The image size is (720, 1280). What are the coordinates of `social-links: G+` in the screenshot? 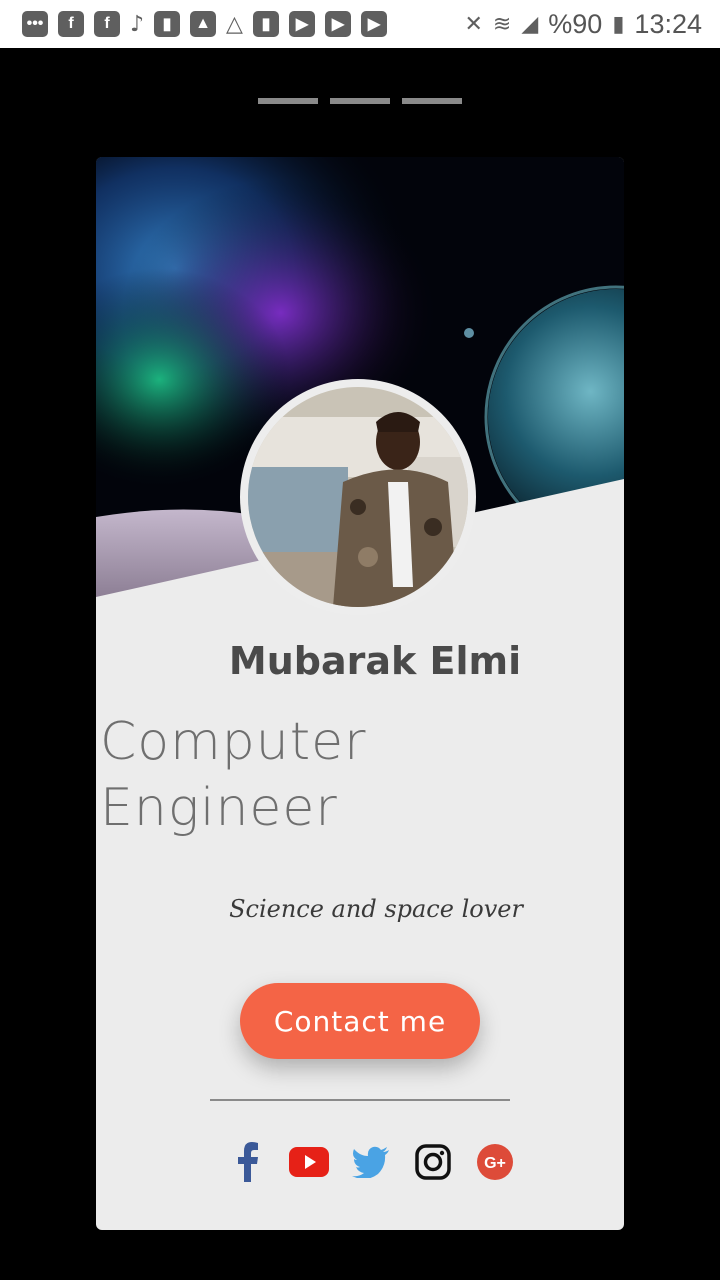 It's located at (371, 1162).